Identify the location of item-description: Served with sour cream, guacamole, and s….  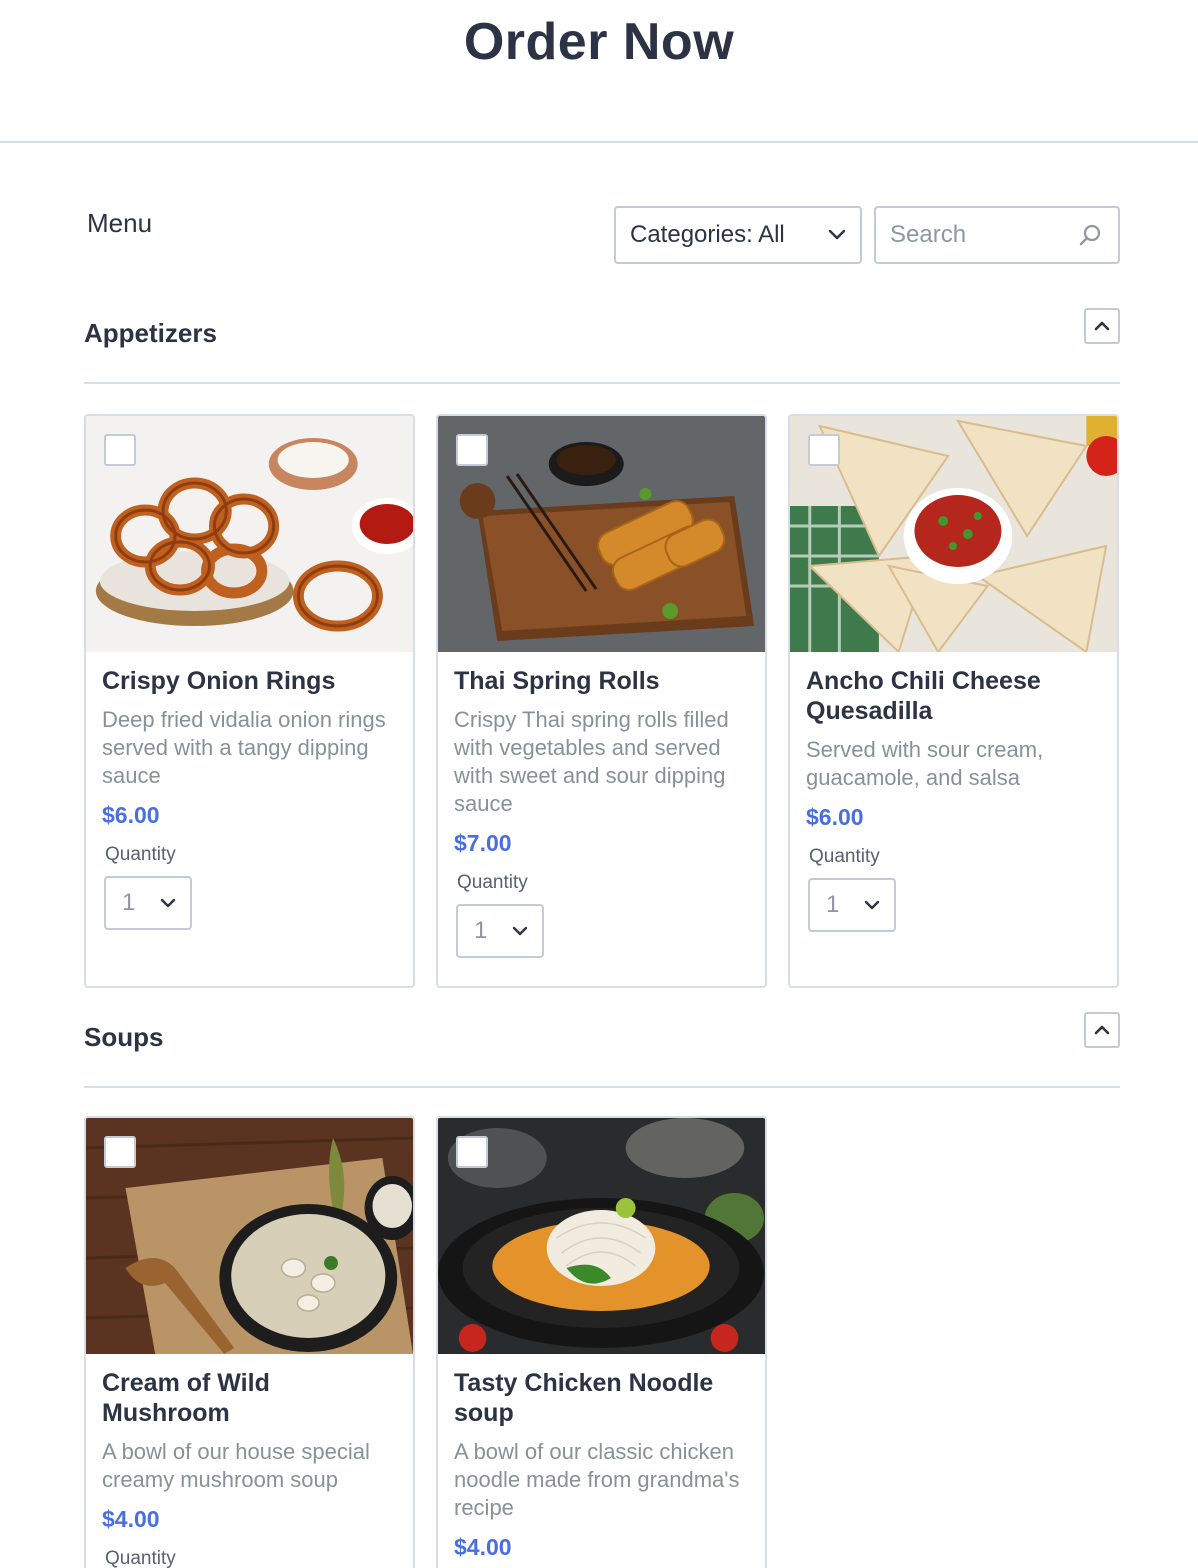
(925, 763).